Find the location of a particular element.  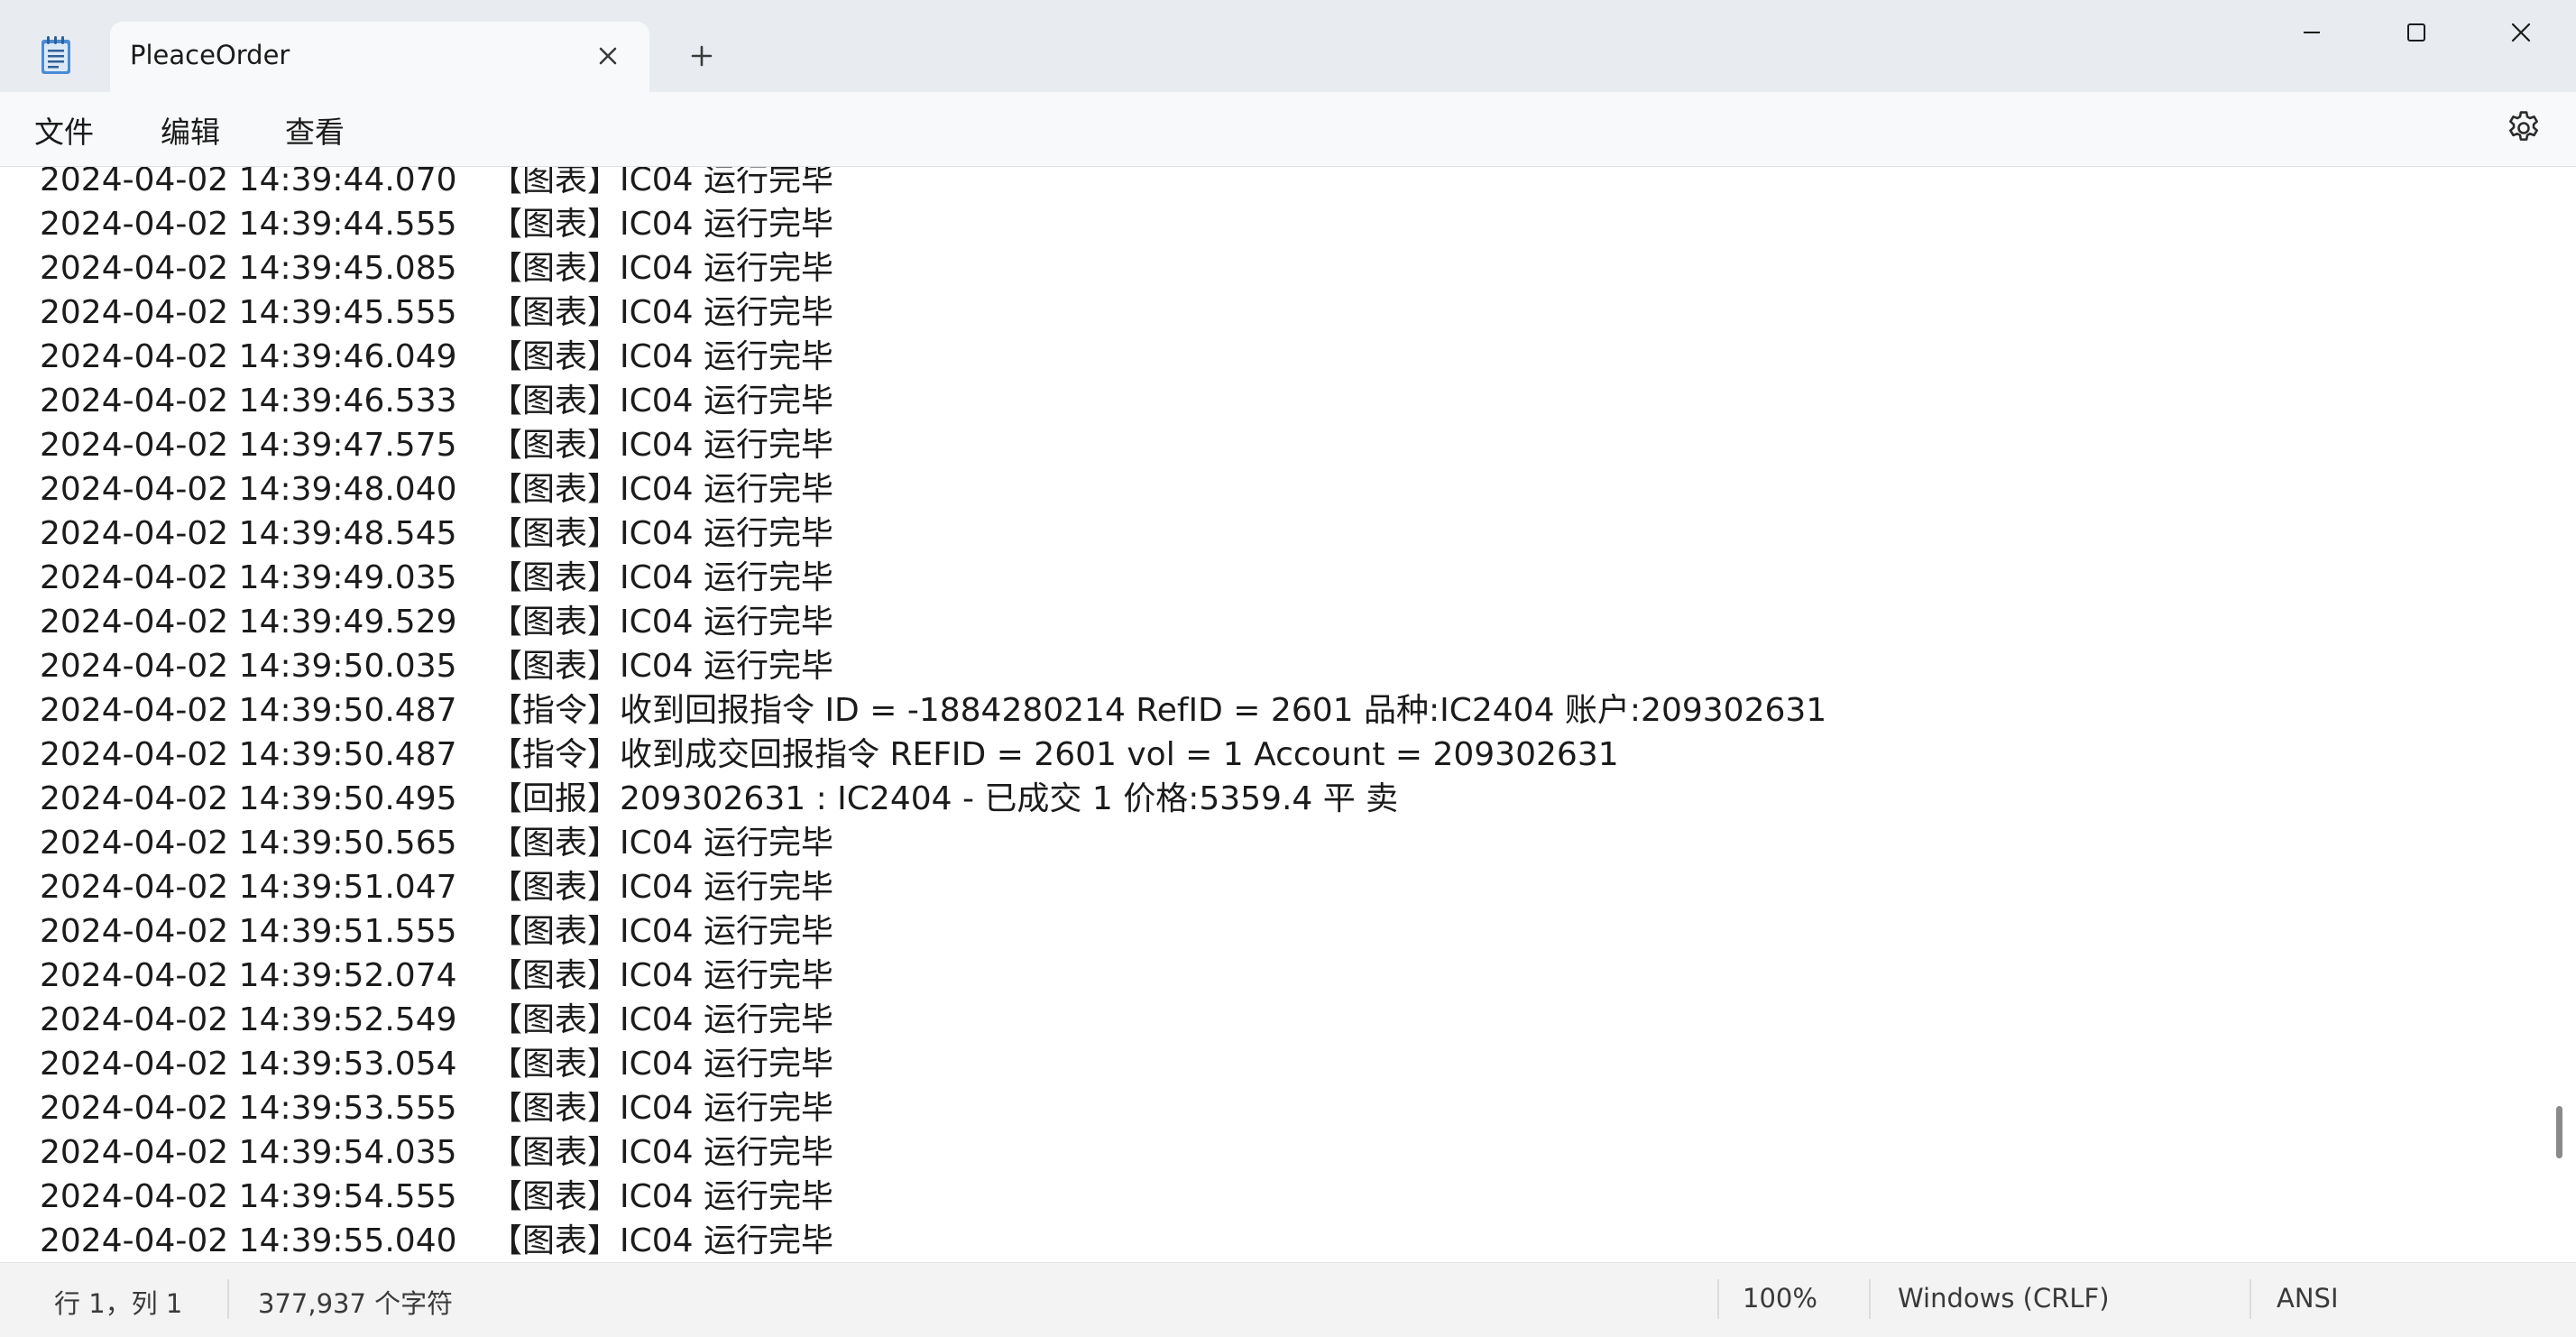

log-line: 2024-04-02 14:39:46.049 【图表】IC04 运行完毕 is located at coordinates (933, 357).